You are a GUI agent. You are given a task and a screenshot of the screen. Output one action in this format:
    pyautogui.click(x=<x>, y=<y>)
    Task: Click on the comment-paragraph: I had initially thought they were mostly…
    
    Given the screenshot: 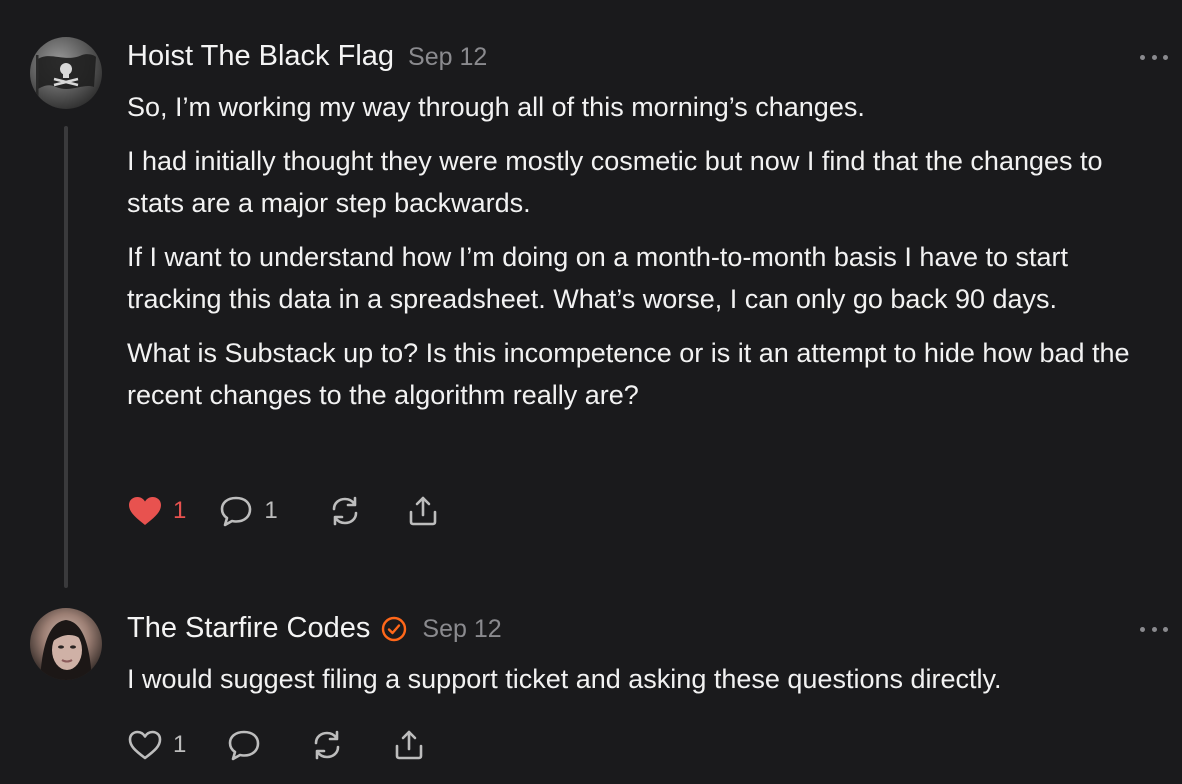 What is the action you would take?
    pyautogui.click(x=615, y=182)
    